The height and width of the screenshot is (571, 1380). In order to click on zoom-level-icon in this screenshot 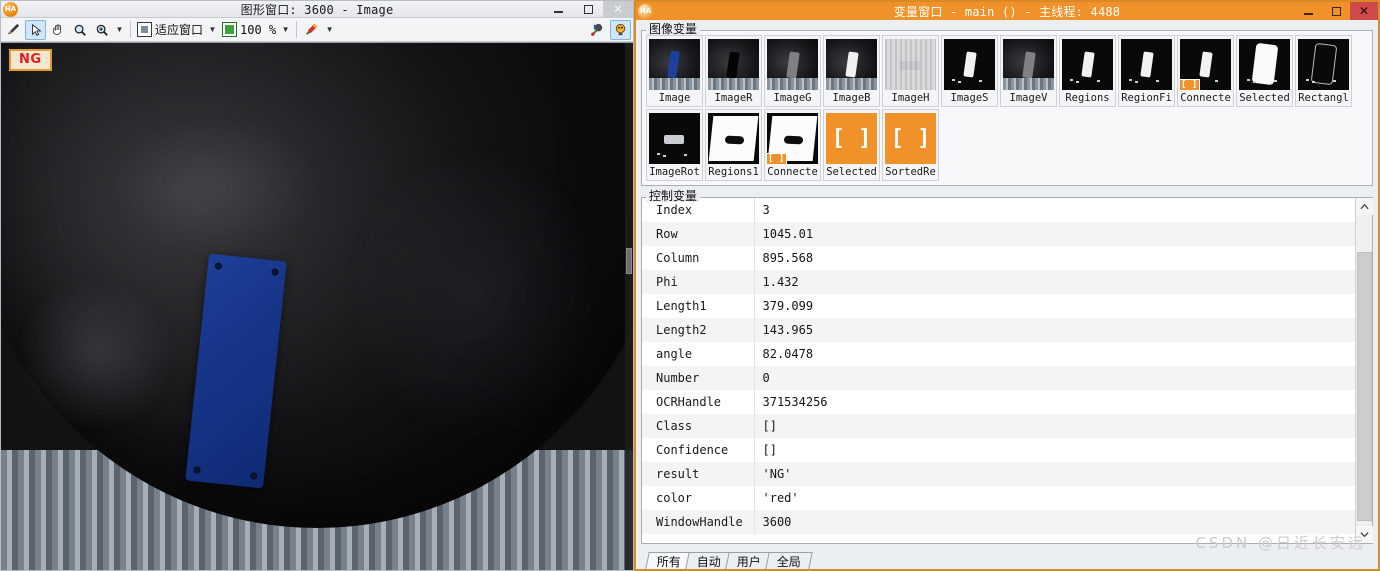, I will do `click(230, 29)`.